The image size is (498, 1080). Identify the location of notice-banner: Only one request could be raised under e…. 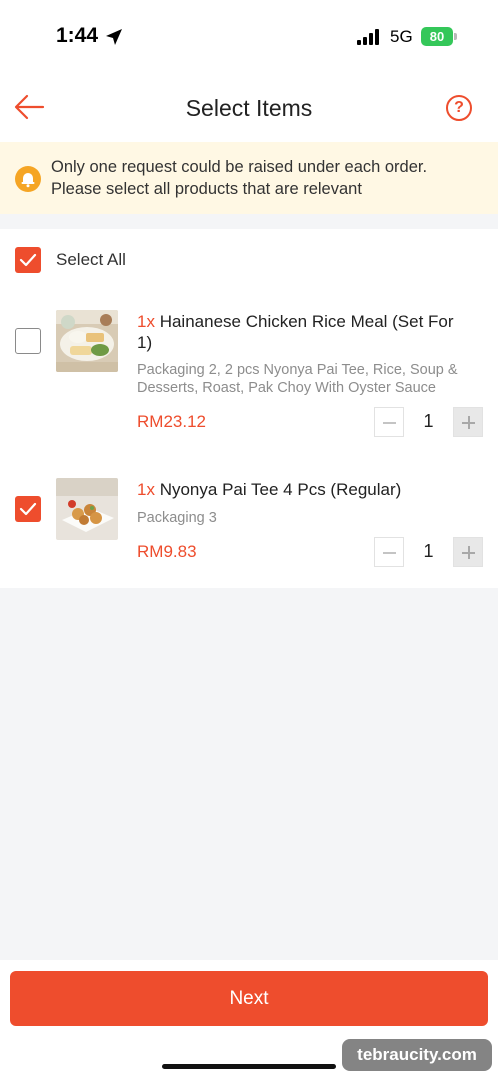
(249, 178).